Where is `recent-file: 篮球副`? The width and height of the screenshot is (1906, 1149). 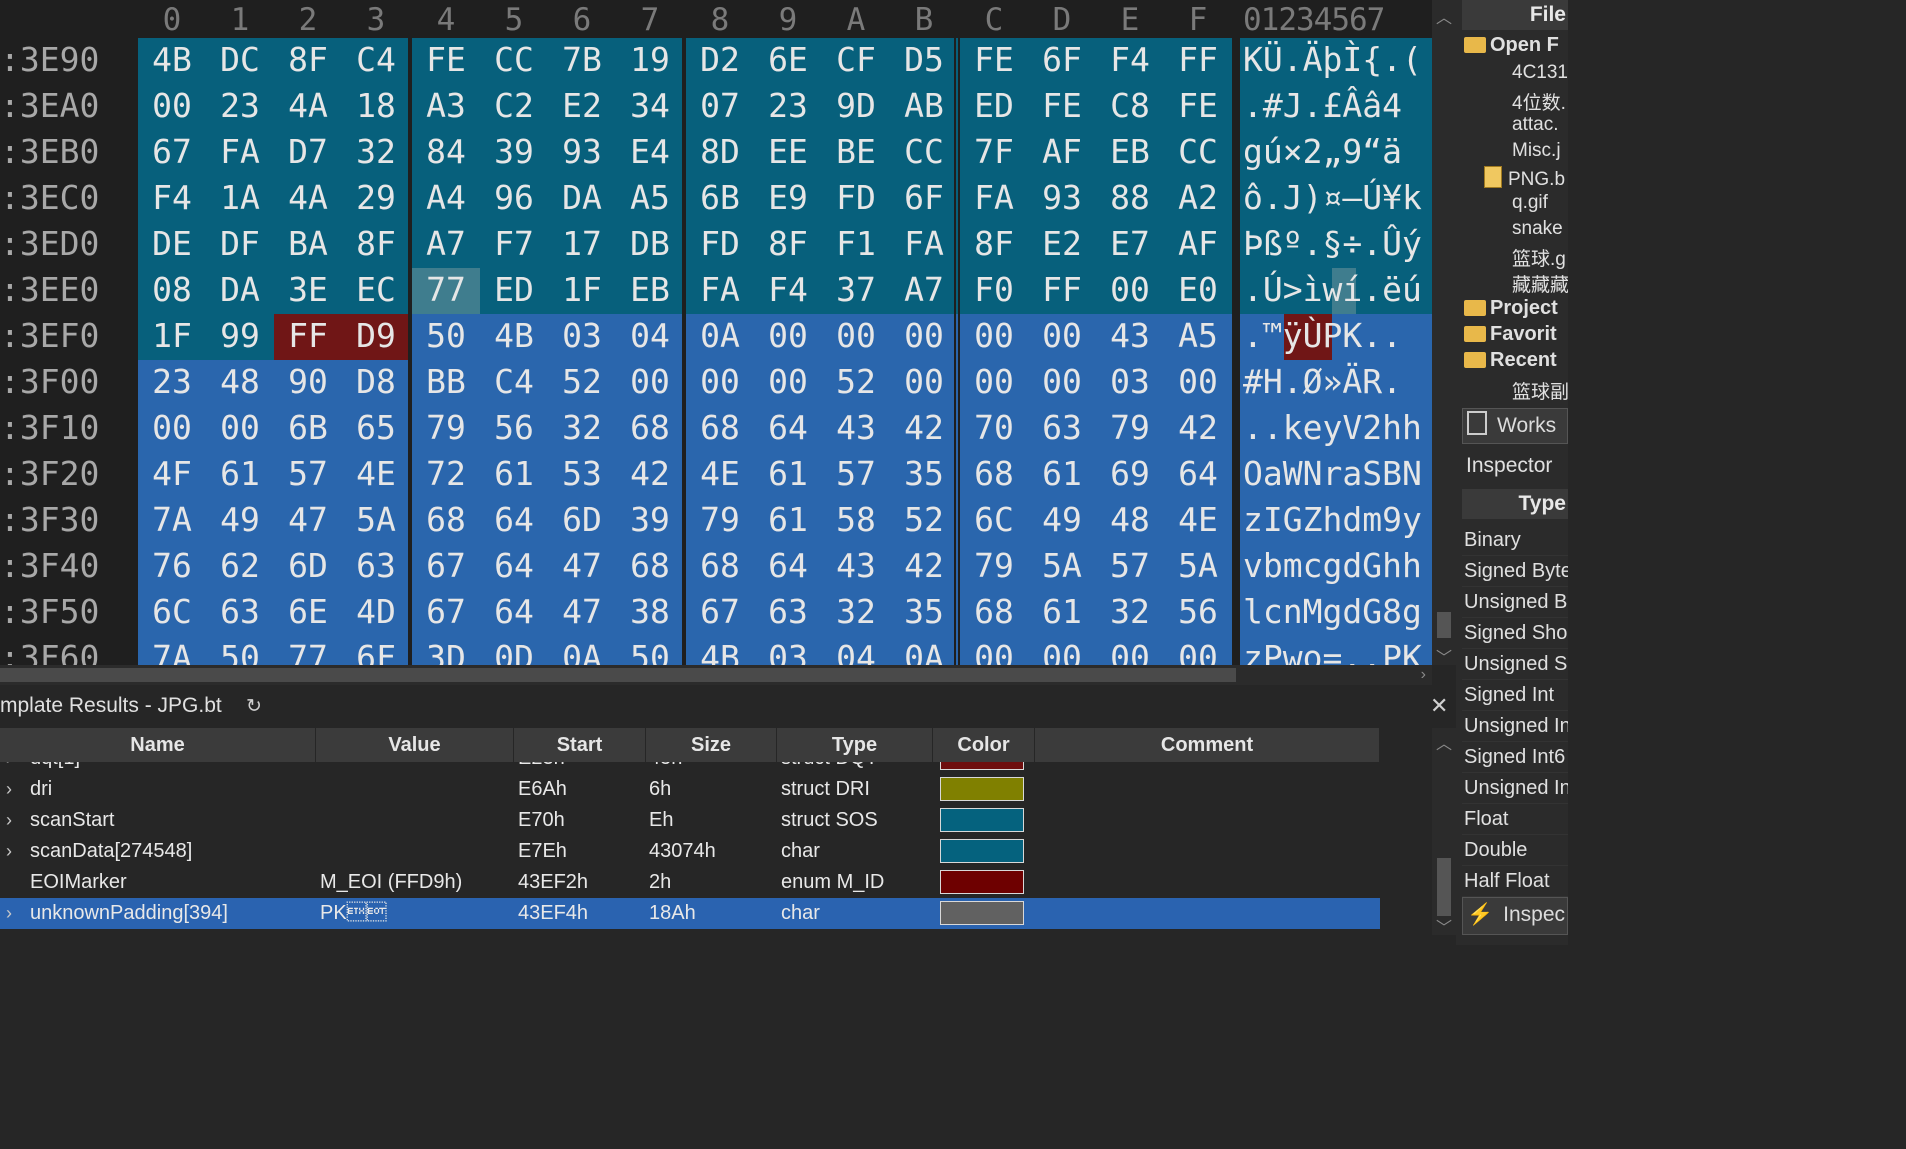 recent-file: 篮球副 is located at coordinates (1540, 390).